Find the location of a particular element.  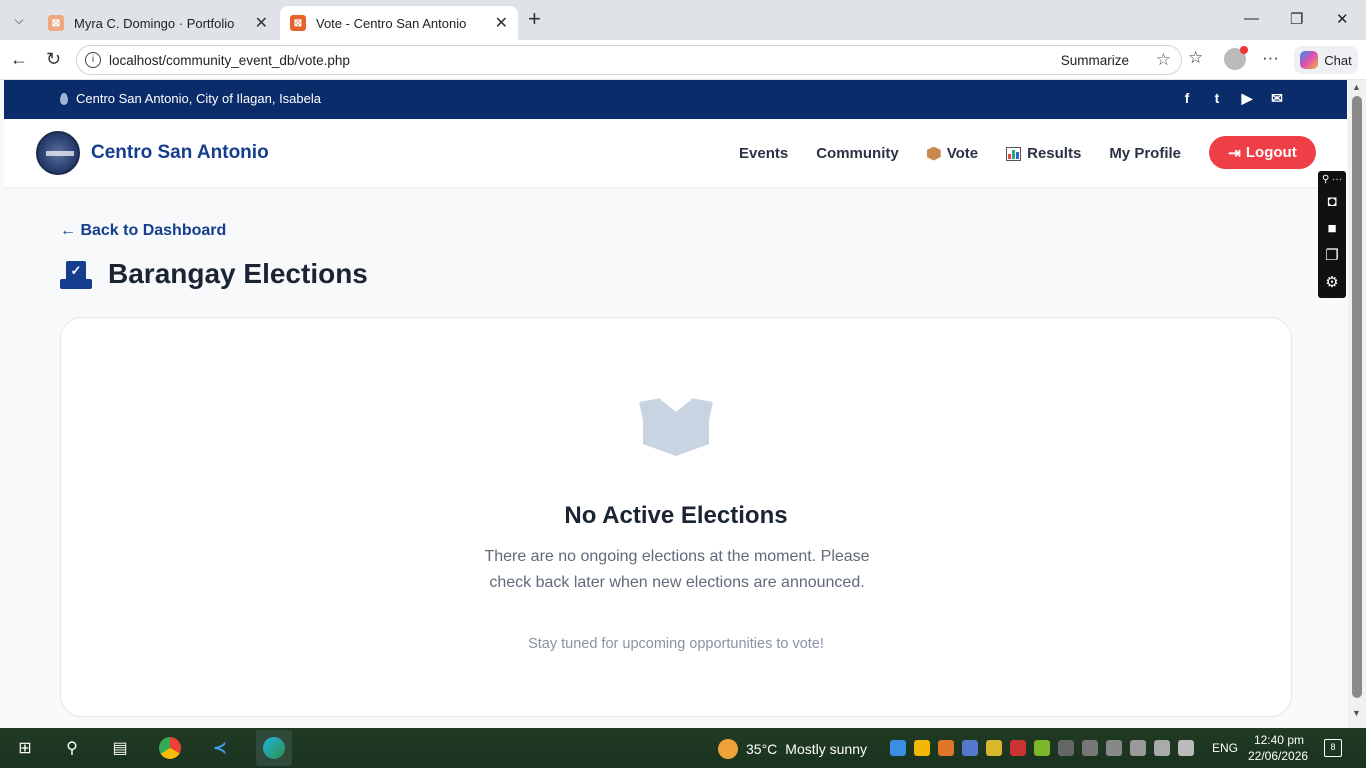

weather-desc: Mostly sunny is located at coordinates (826, 749).